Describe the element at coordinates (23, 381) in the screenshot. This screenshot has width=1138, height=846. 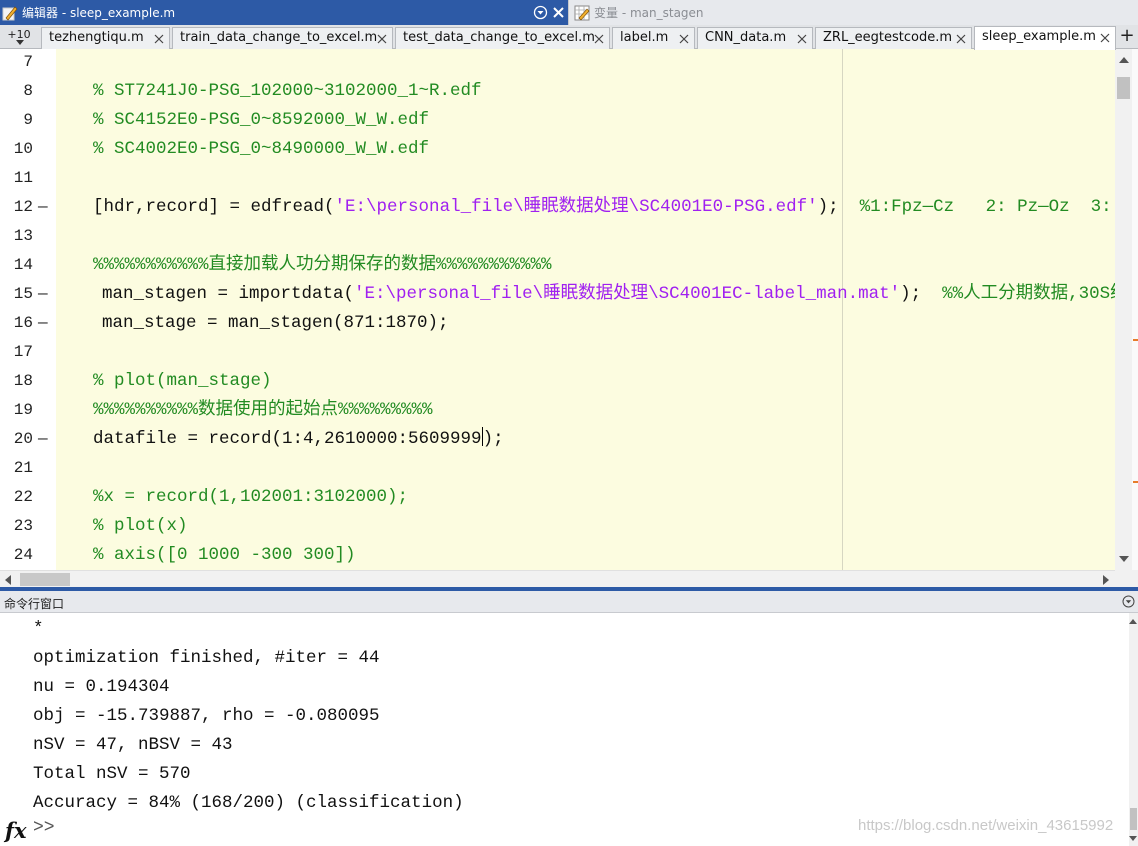
I see `line-number: 18` at that location.